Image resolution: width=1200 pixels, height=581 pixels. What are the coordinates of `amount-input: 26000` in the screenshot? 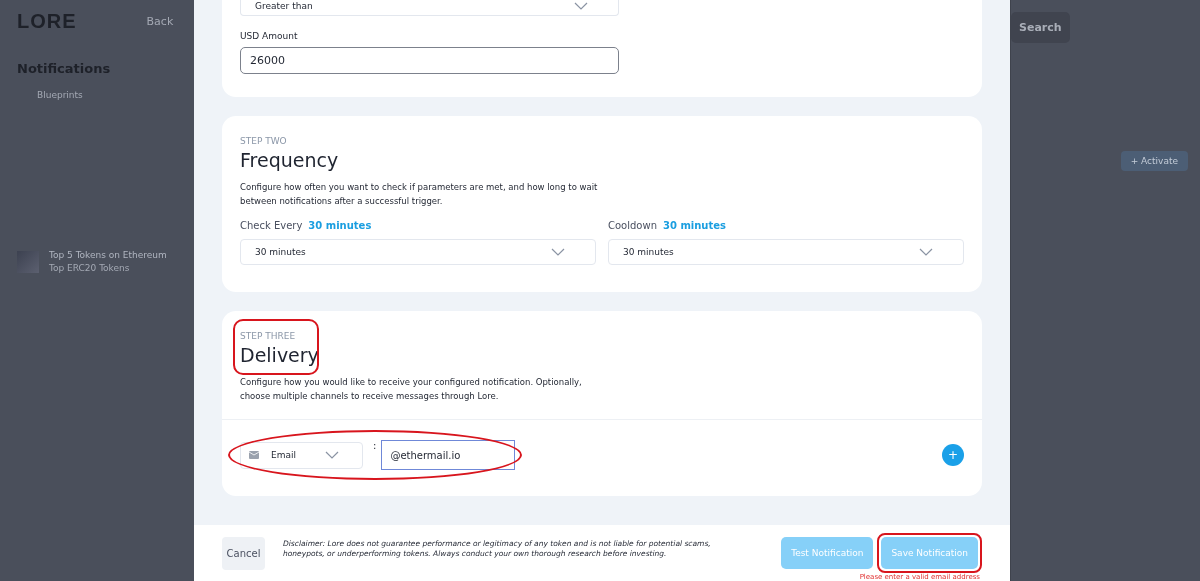 It's located at (429, 60).